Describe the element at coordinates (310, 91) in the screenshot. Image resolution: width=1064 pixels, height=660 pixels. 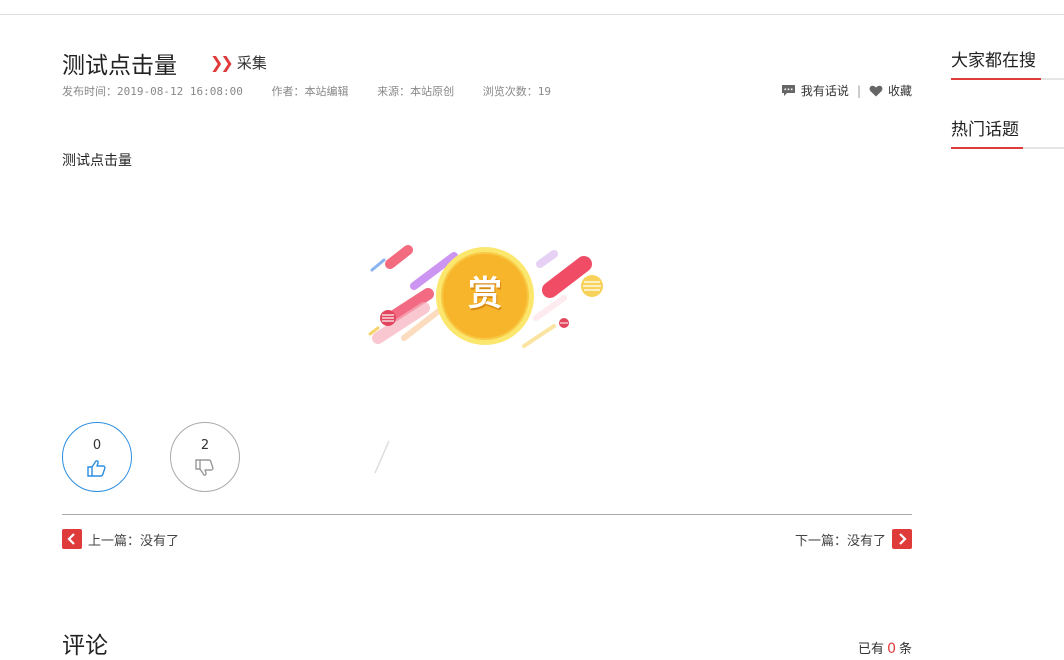
I see `author: 作者：本站编辑` at that location.